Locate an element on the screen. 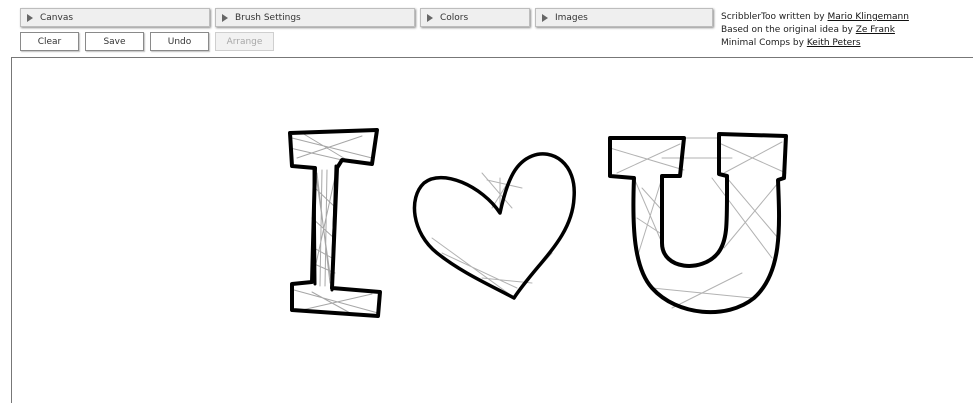  heart-shape is located at coordinates (494, 226).